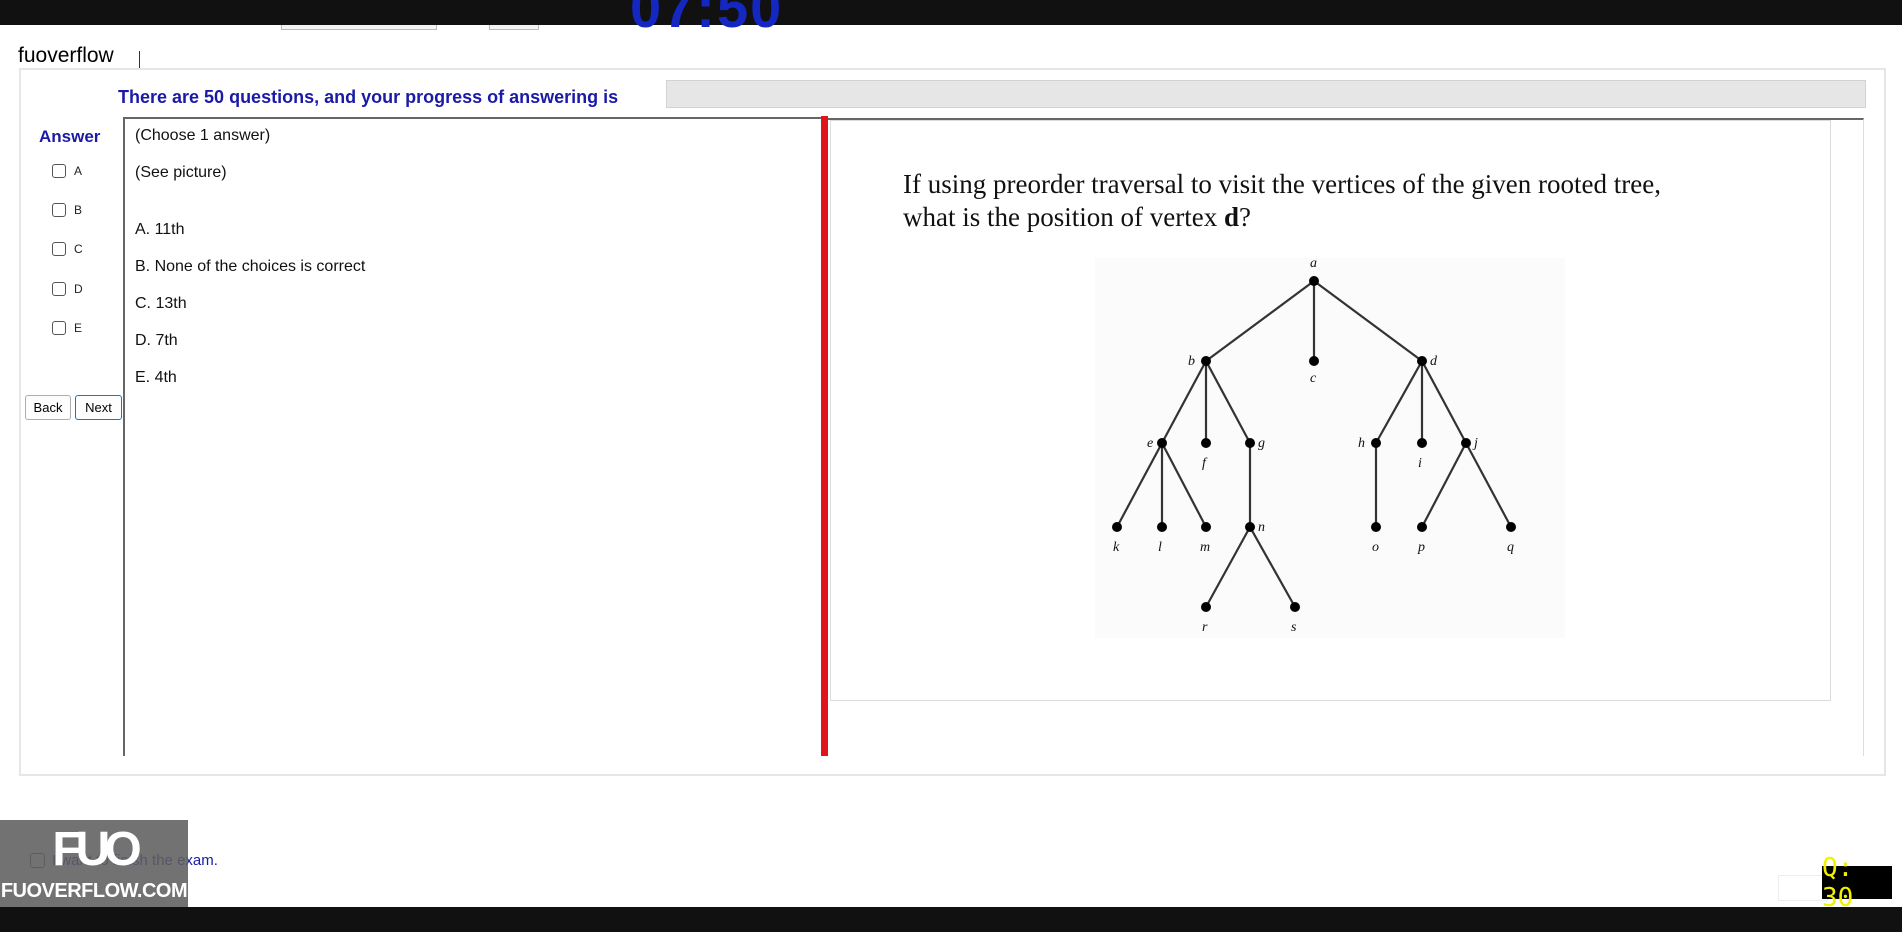 This screenshot has height=932, width=1902. What do you see at coordinates (70, 136) in the screenshot?
I see `answer-title: Answer` at bounding box center [70, 136].